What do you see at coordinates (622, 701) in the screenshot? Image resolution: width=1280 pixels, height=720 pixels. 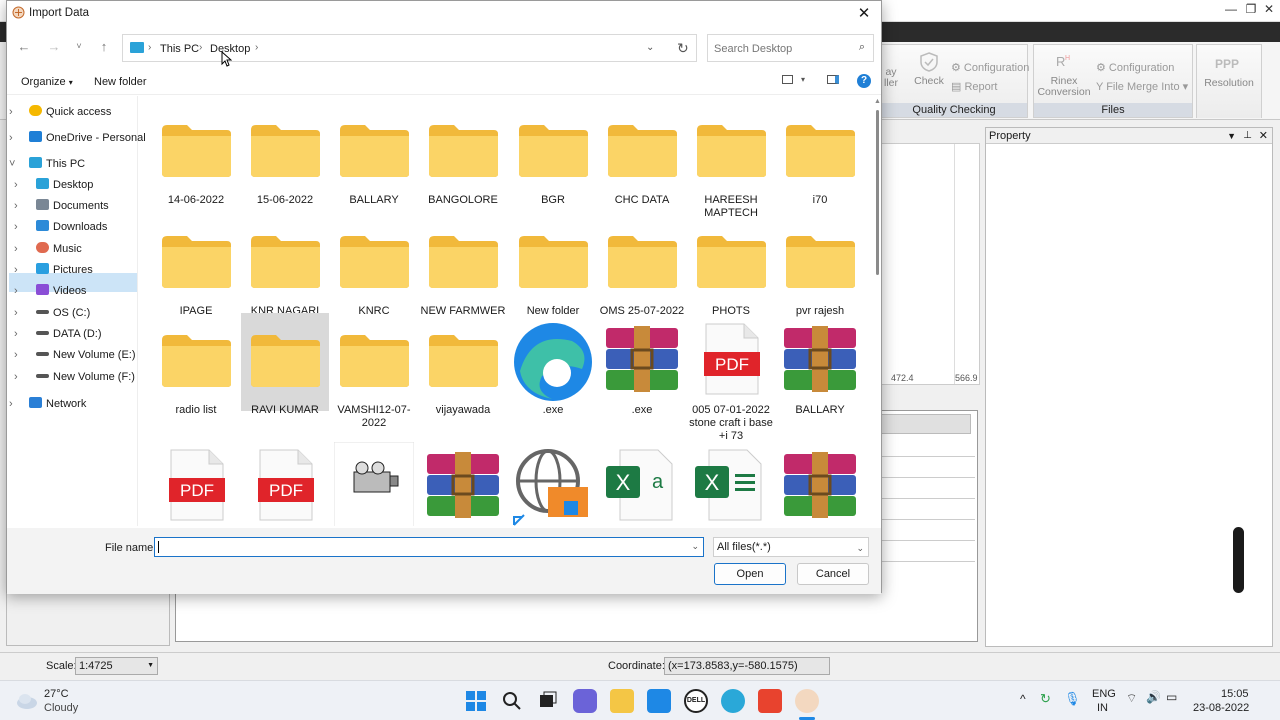 I see `file-explorer-icon` at bounding box center [622, 701].